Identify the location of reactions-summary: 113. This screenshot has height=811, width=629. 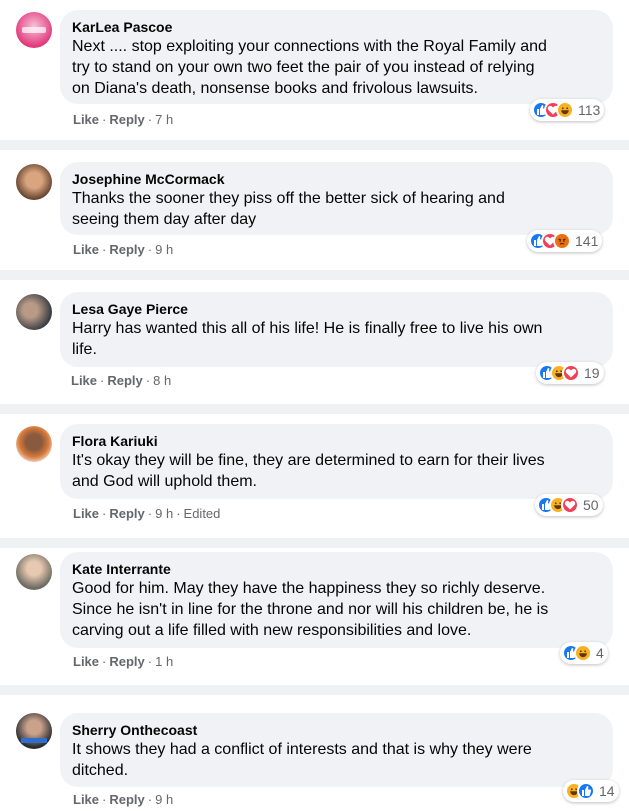
(567, 110).